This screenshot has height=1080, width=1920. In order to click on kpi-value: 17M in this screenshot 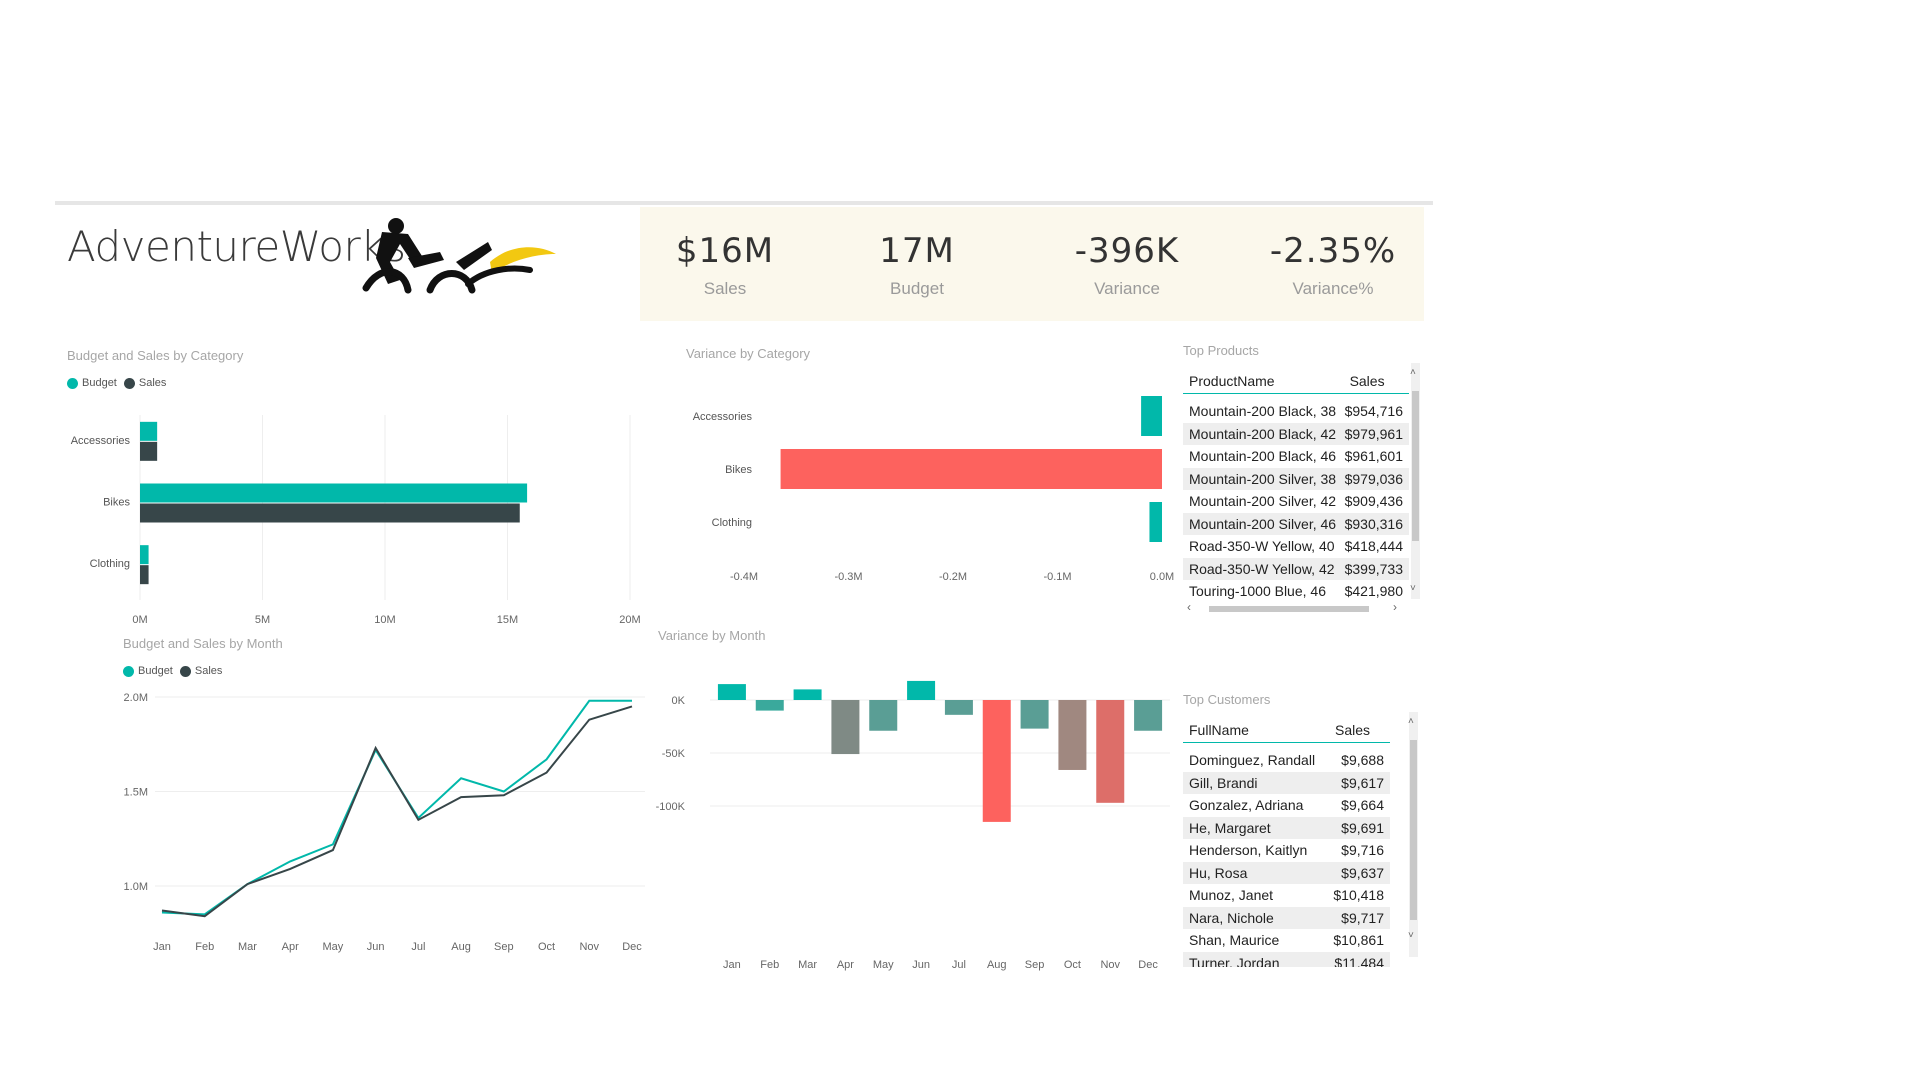, I will do `click(917, 251)`.